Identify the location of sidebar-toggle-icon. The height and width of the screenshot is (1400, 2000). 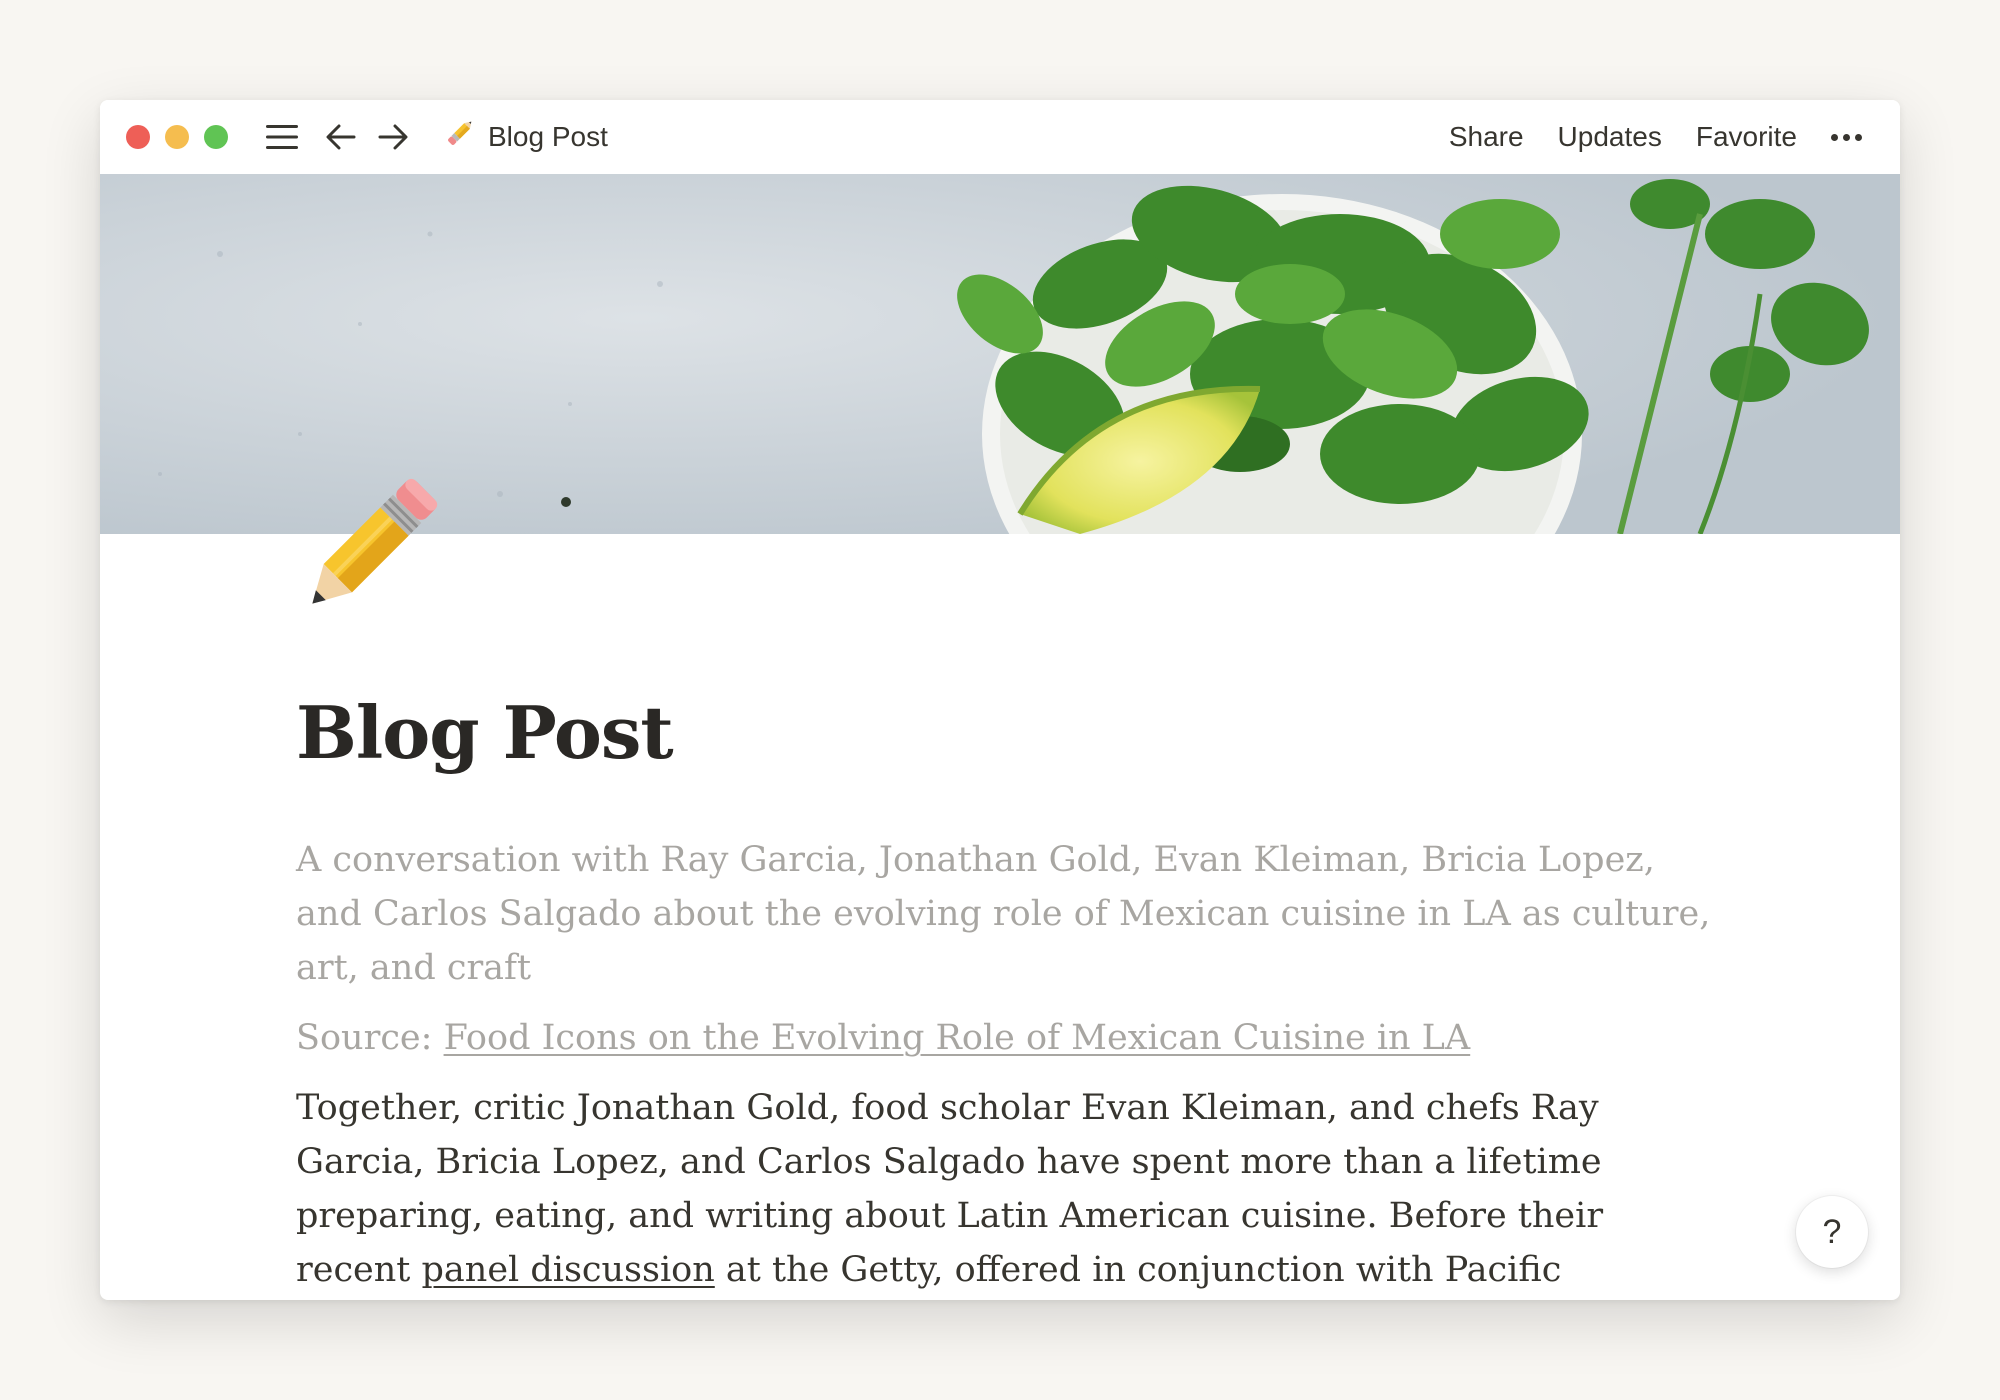
(282, 137).